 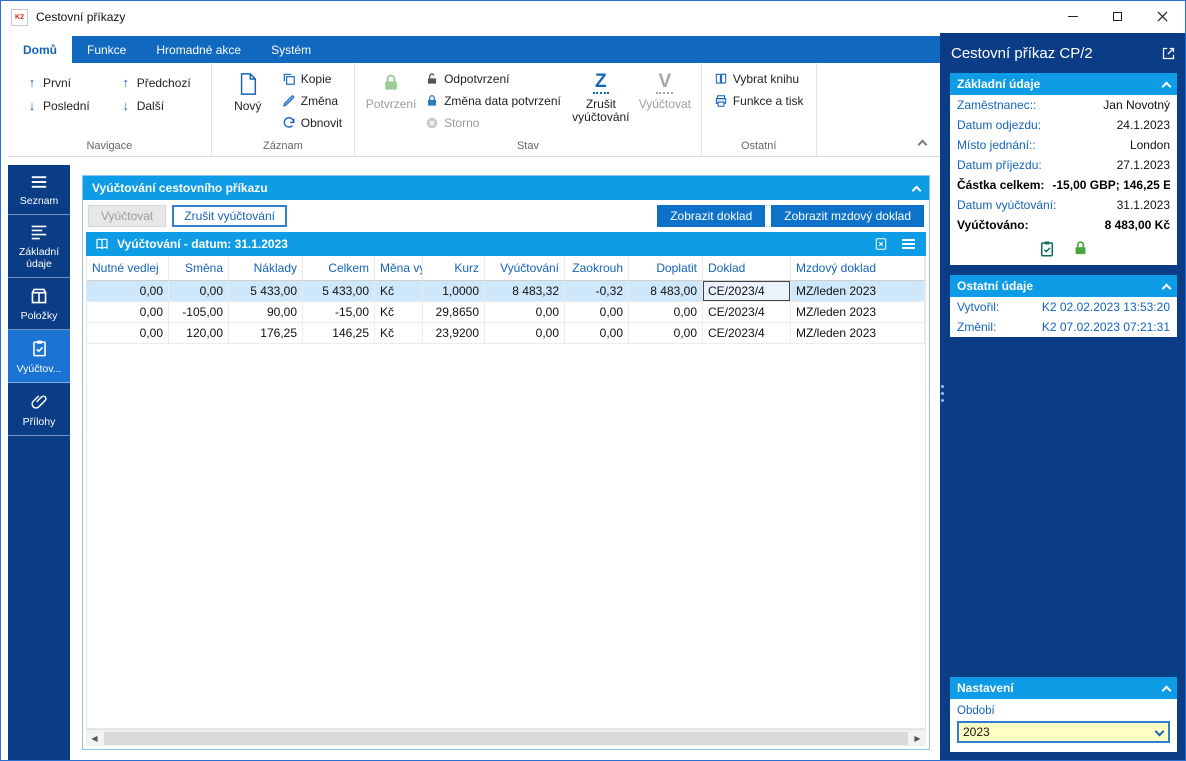 I want to click on grid-caption-bar: Vyúčtování - datum: 31.1.2023, so click(x=506, y=244).